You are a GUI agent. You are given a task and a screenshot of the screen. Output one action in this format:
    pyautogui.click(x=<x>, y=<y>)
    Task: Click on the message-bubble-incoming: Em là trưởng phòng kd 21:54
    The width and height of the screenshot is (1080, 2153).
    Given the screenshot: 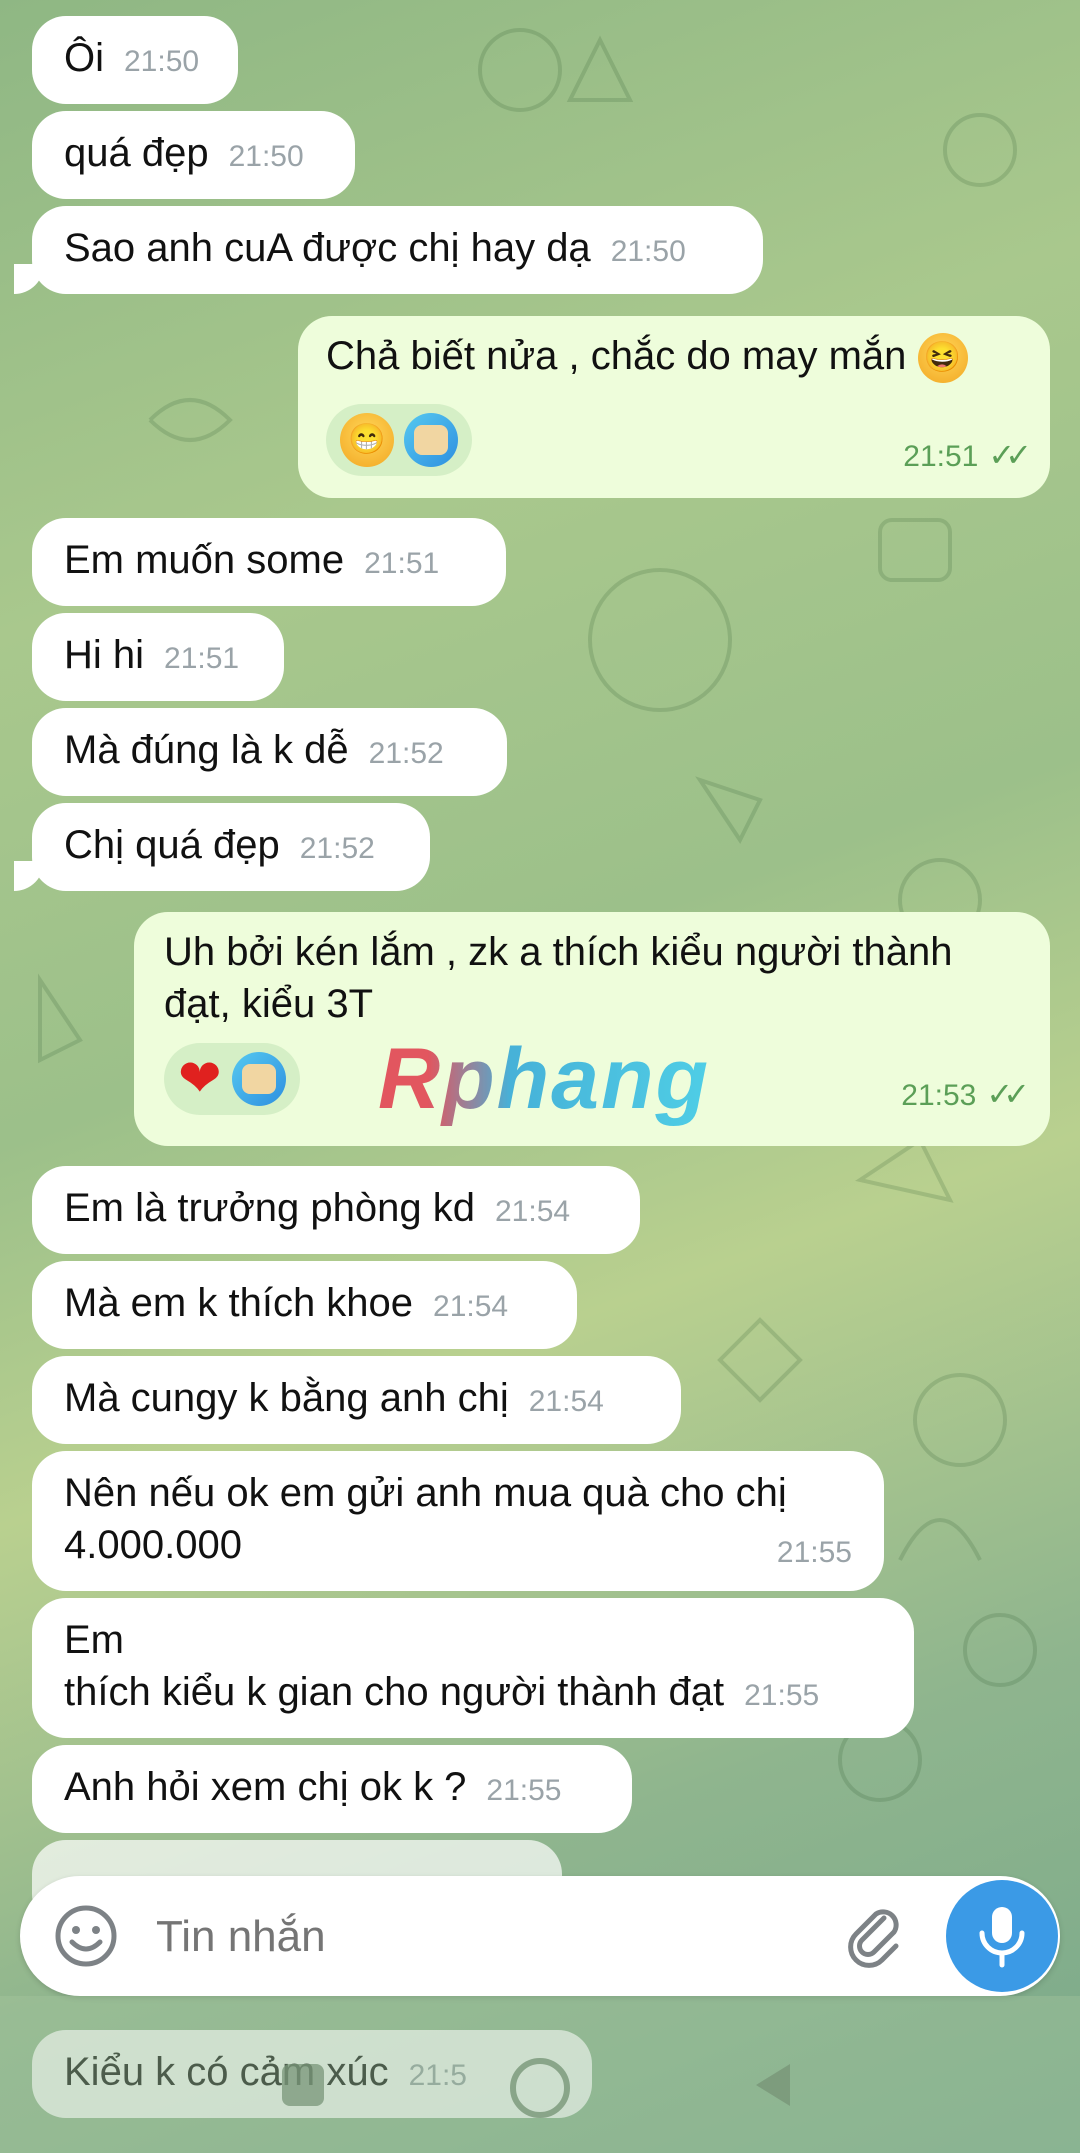 What is the action you would take?
    pyautogui.click(x=336, y=1210)
    